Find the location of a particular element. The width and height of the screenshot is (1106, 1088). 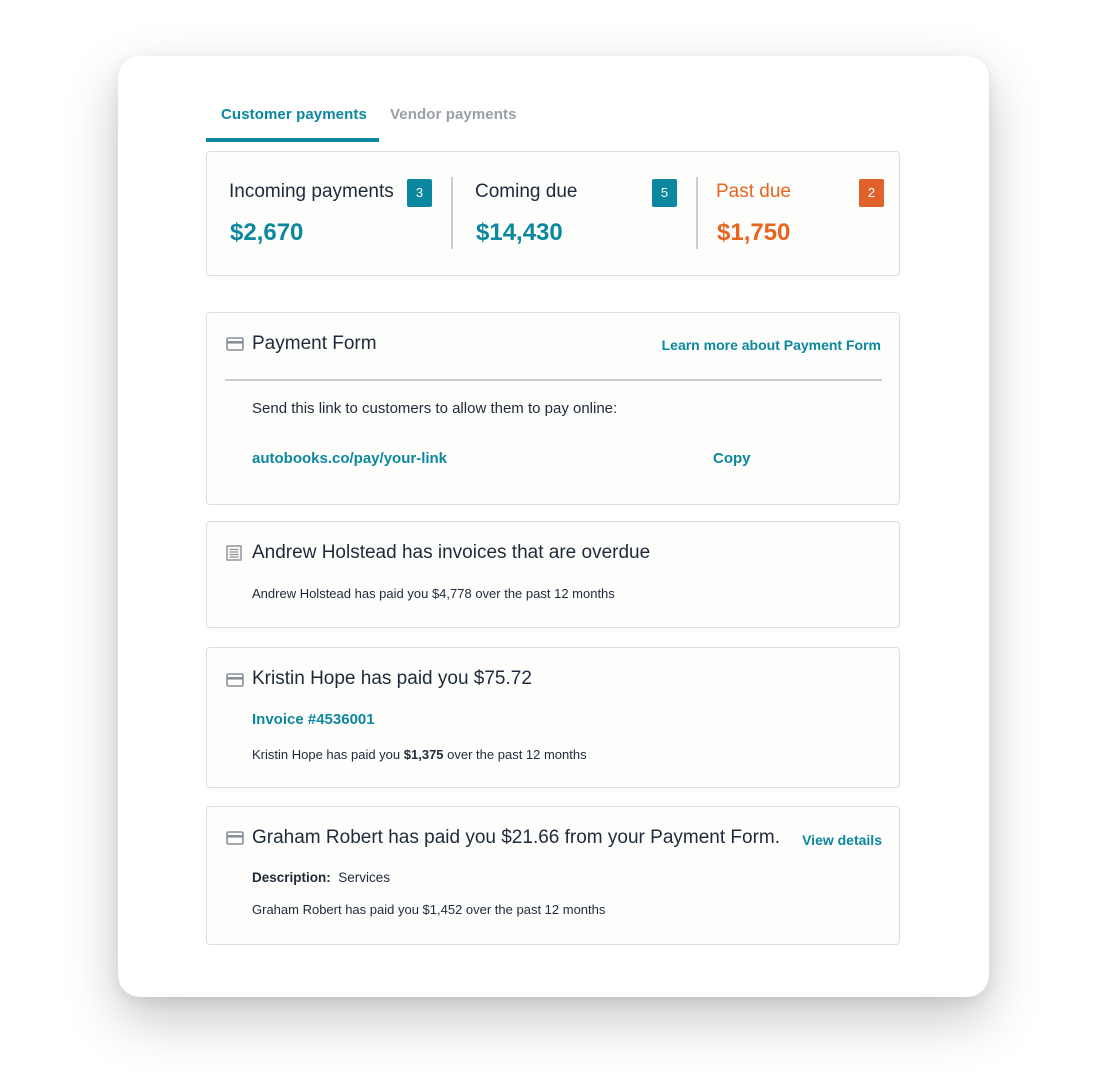

view-details-link: View details is located at coordinates (842, 840).